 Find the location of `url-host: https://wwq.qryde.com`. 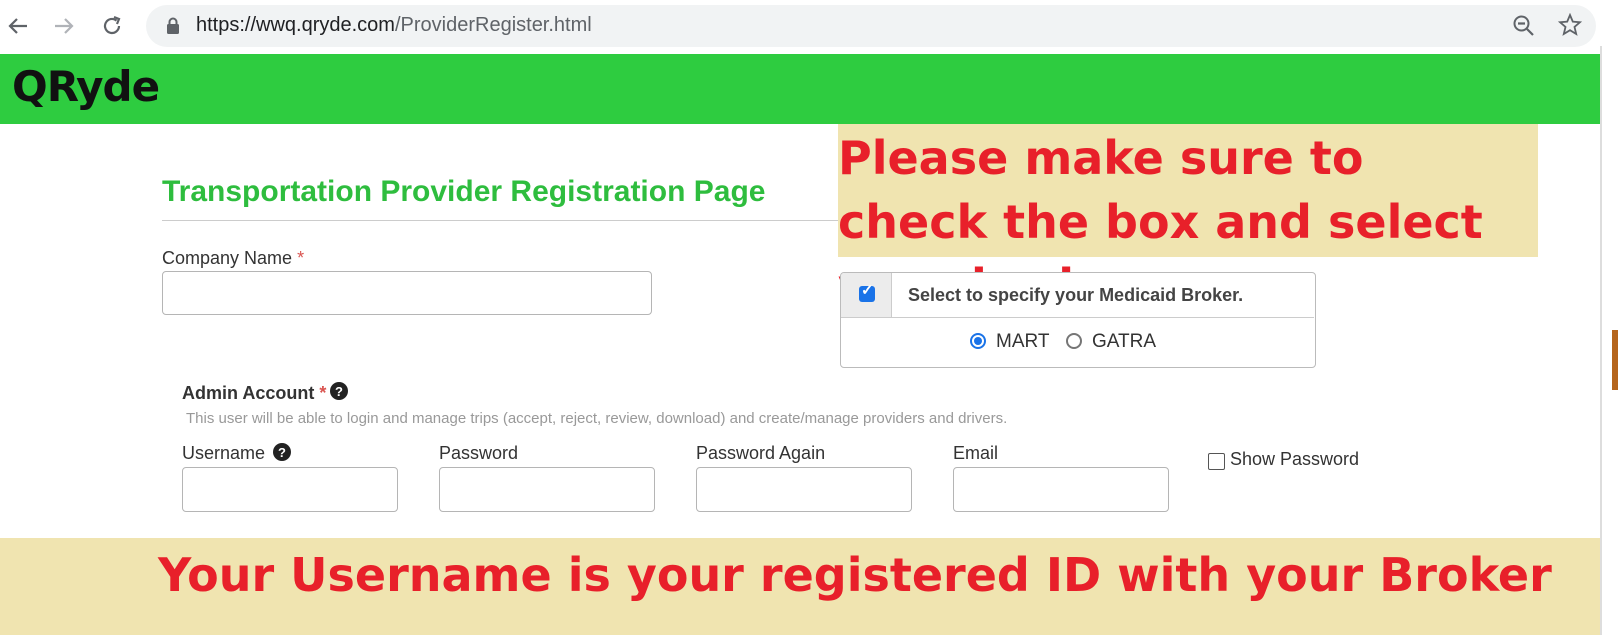

url-host: https://wwq.qryde.com is located at coordinates (295, 25).